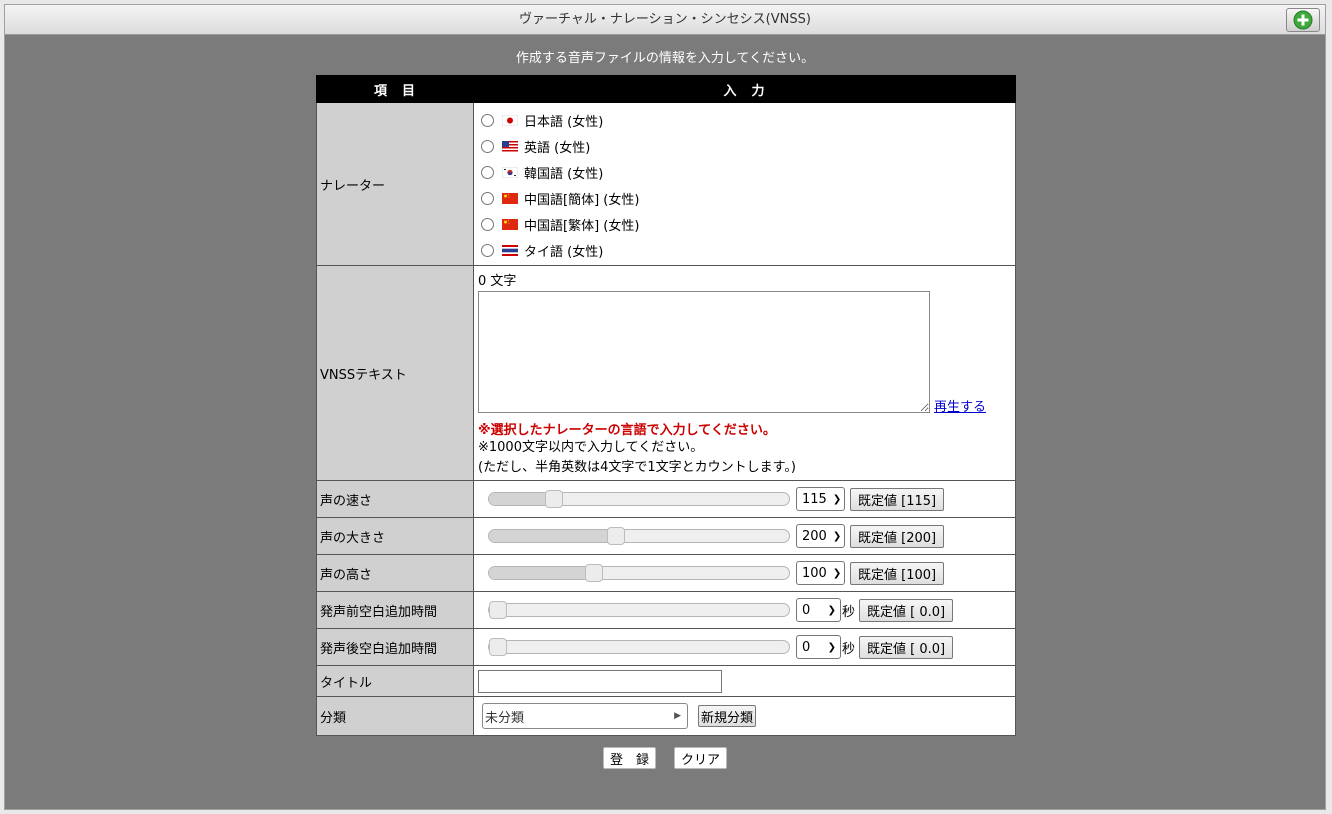 This screenshot has width=1332, height=814. I want to click on count-note: (ただし、半角英数は4文字で1文字とカウントします。), so click(637, 467).